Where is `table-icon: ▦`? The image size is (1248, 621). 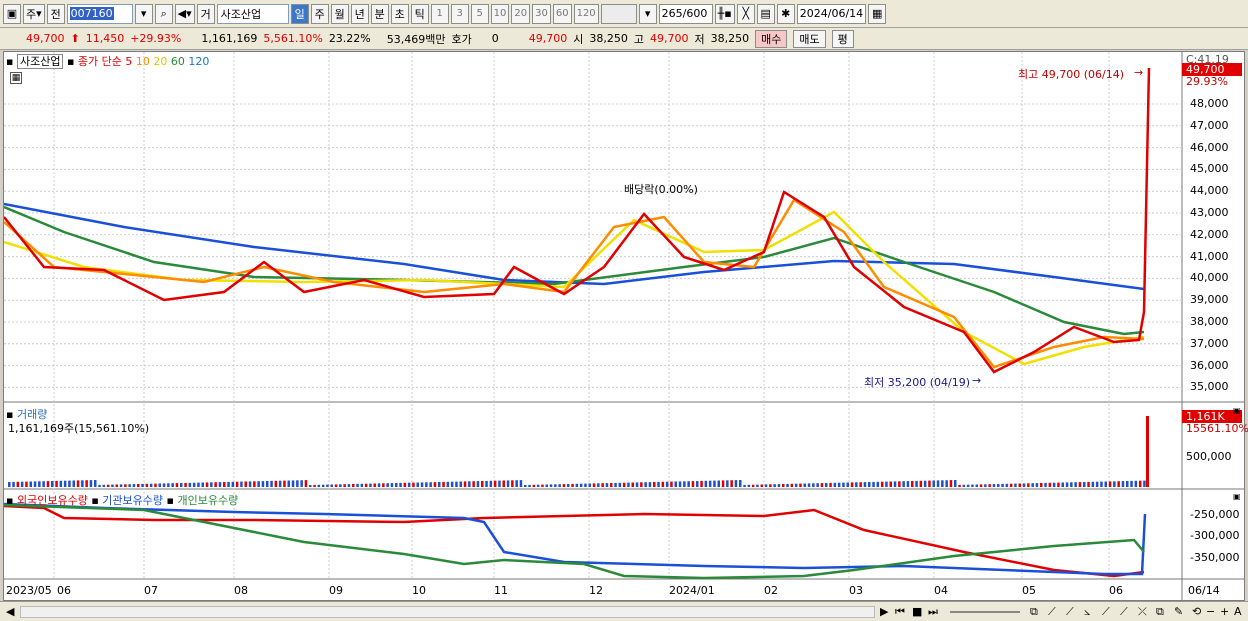 table-icon: ▦ is located at coordinates (16, 78).